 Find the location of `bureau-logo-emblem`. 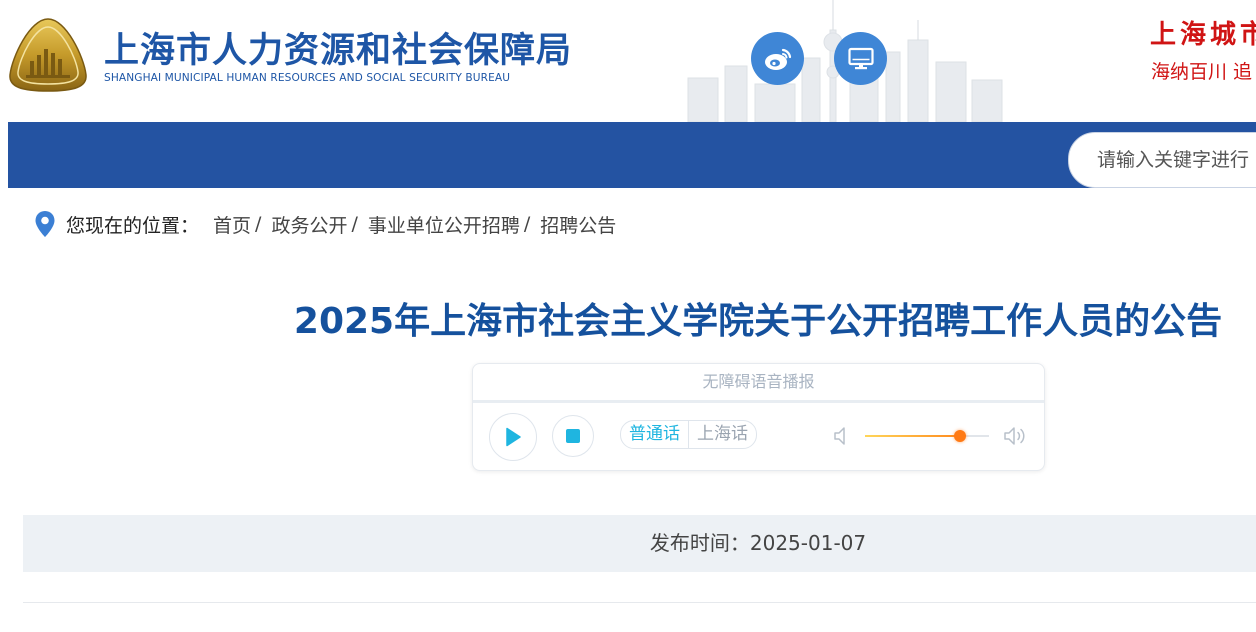

bureau-logo-emblem is located at coordinates (48, 55).